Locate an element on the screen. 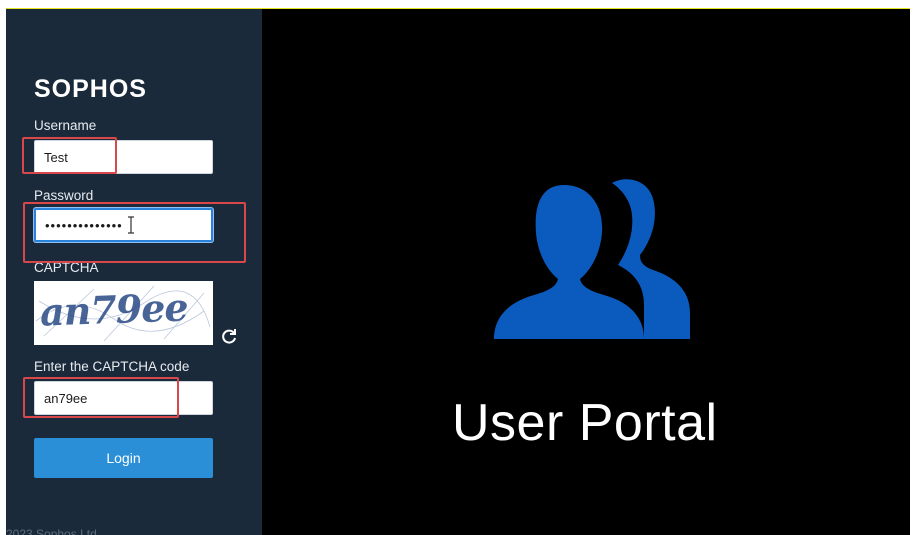  portal-title: User Portal is located at coordinates (585, 423).